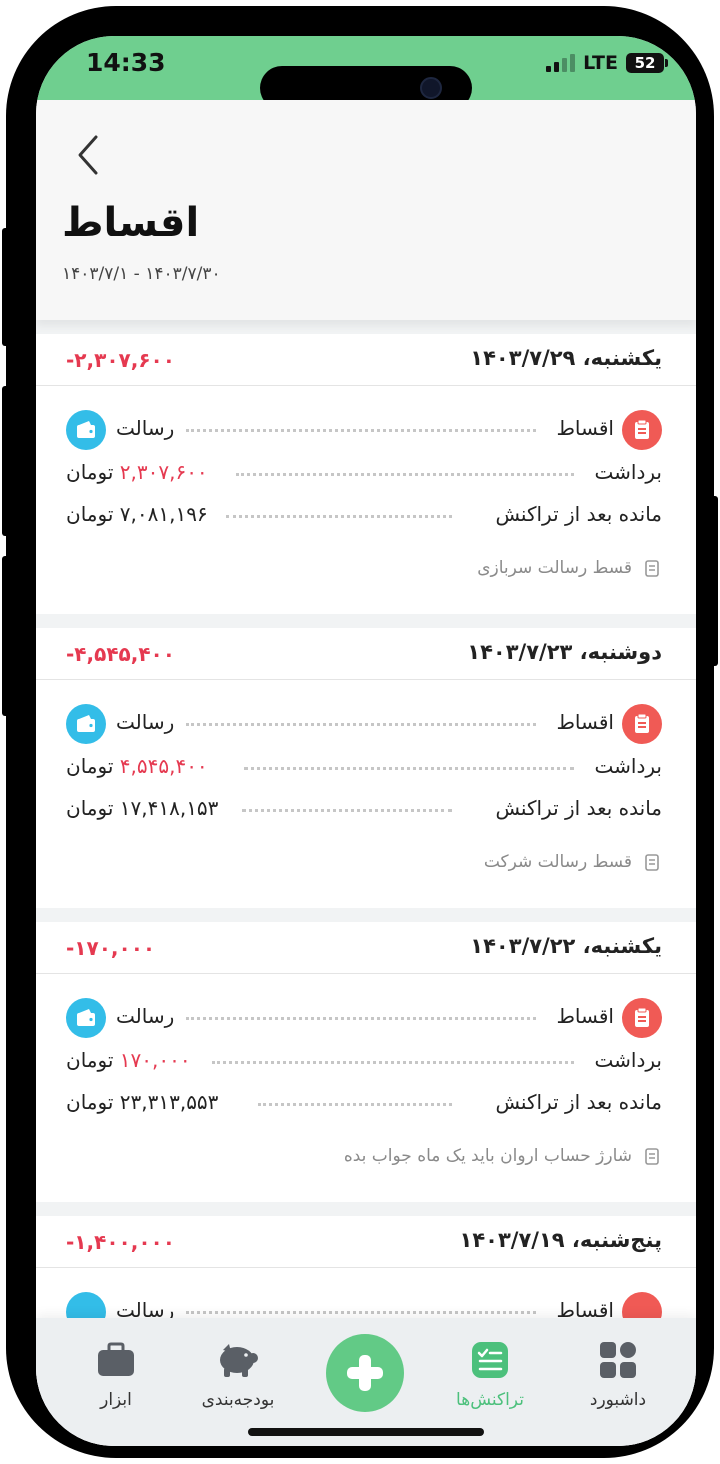  I want to click on withdraw-row: برداشت ۱۷۰,۰۰۰ تومان, so click(364, 1062).